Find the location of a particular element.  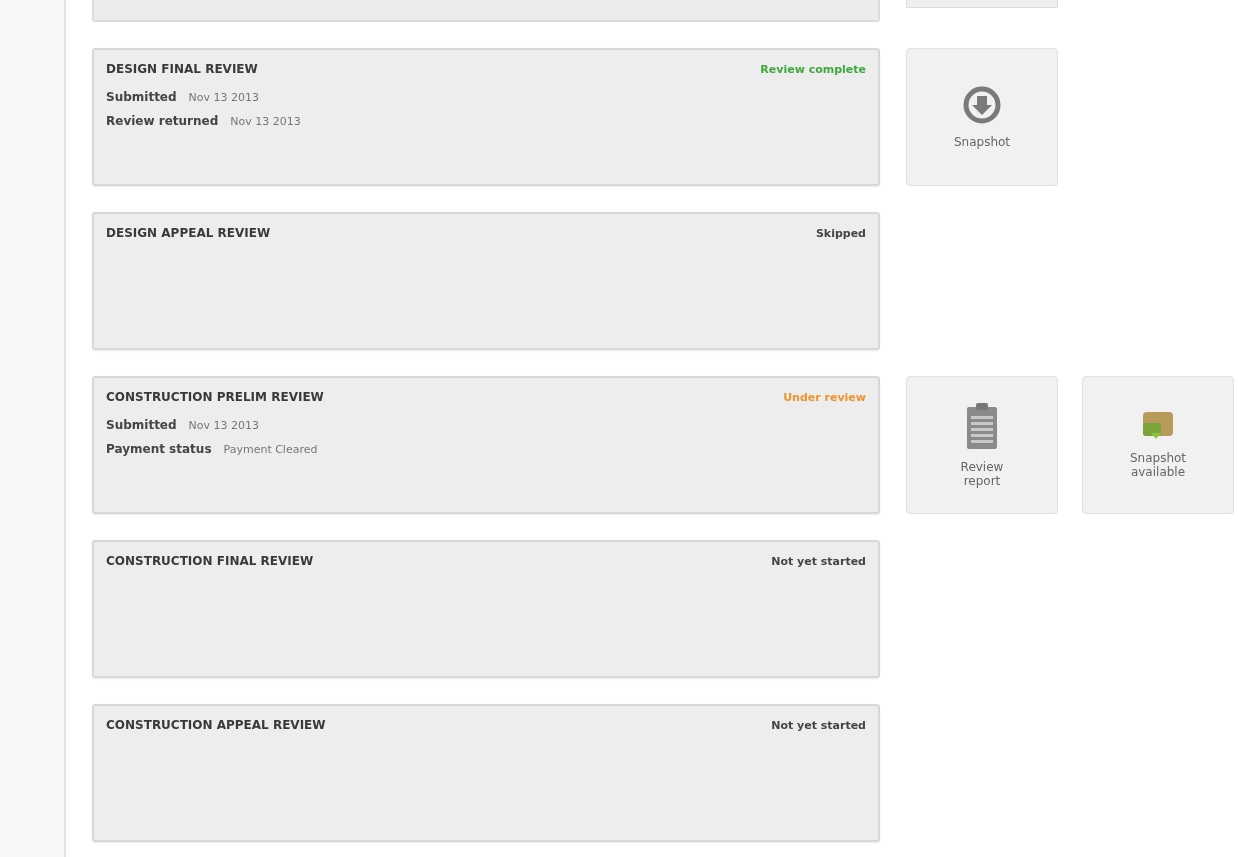

report-button: Review report is located at coordinates (982, 445).